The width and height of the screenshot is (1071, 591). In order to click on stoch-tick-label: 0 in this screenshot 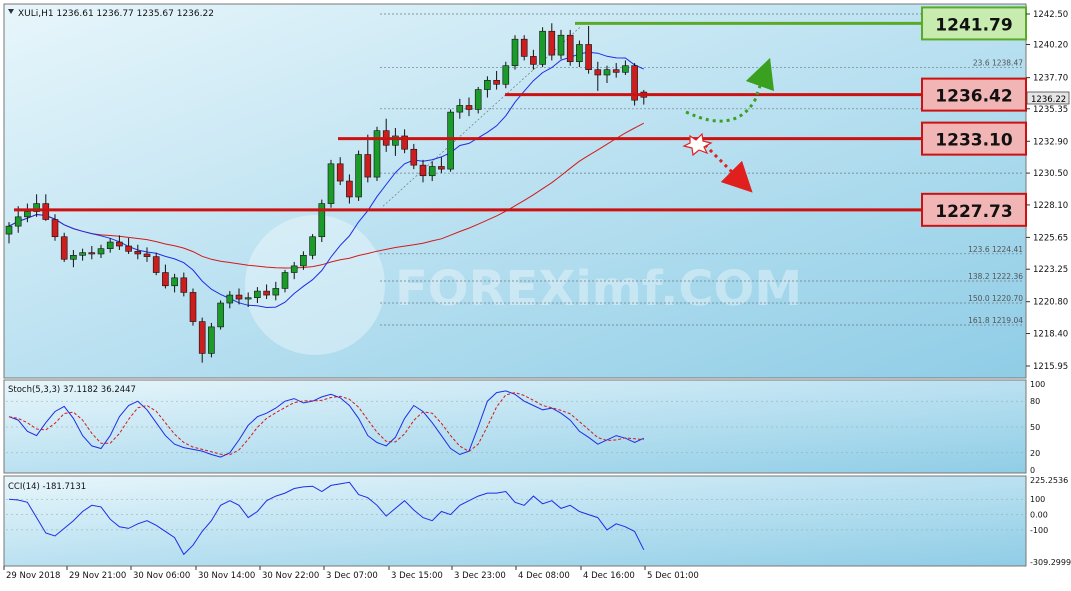, I will do `click(1032, 470)`.